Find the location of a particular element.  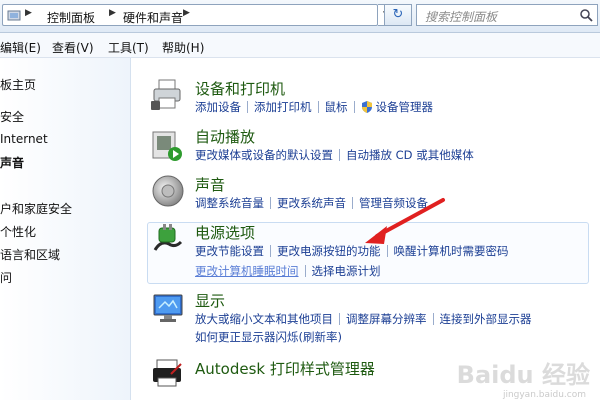

connect-external-display-link: 连接到外部显示器 is located at coordinates (486, 319).